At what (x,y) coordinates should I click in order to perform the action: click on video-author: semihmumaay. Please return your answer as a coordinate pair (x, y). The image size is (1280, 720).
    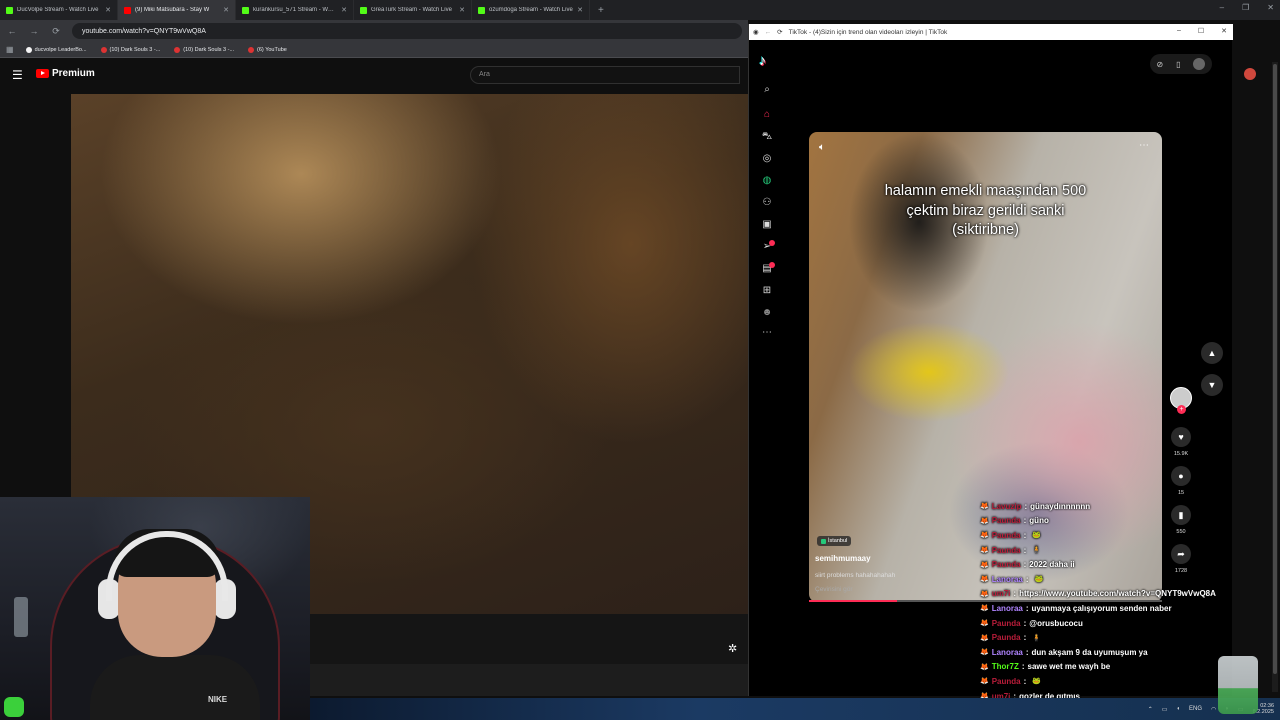
    Looking at the image, I should click on (843, 558).